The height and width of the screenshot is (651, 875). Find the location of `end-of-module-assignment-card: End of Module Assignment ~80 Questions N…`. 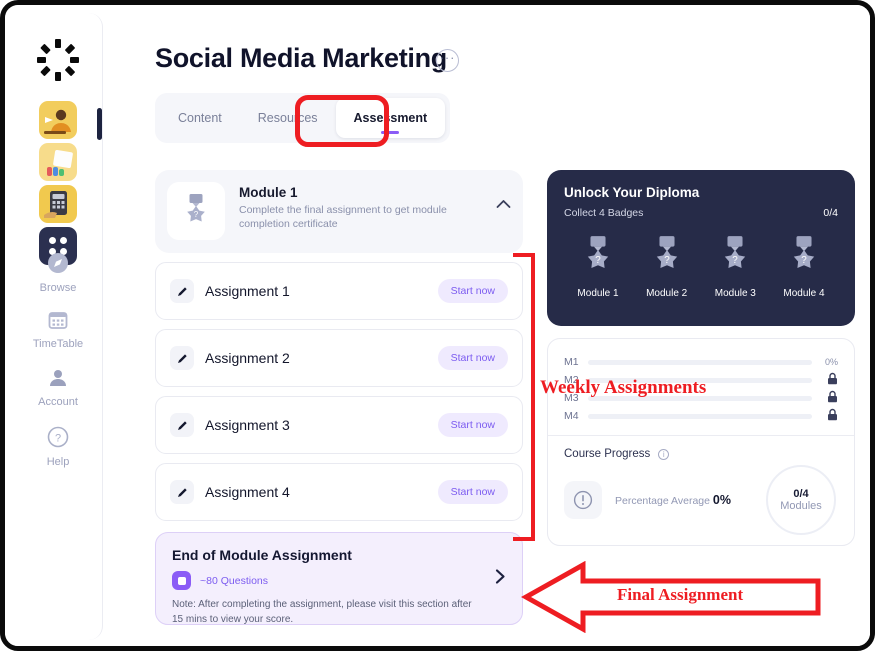

end-of-module-assignment-card: End of Module Assignment ~80 Questions N… is located at coordinates (339, 578).